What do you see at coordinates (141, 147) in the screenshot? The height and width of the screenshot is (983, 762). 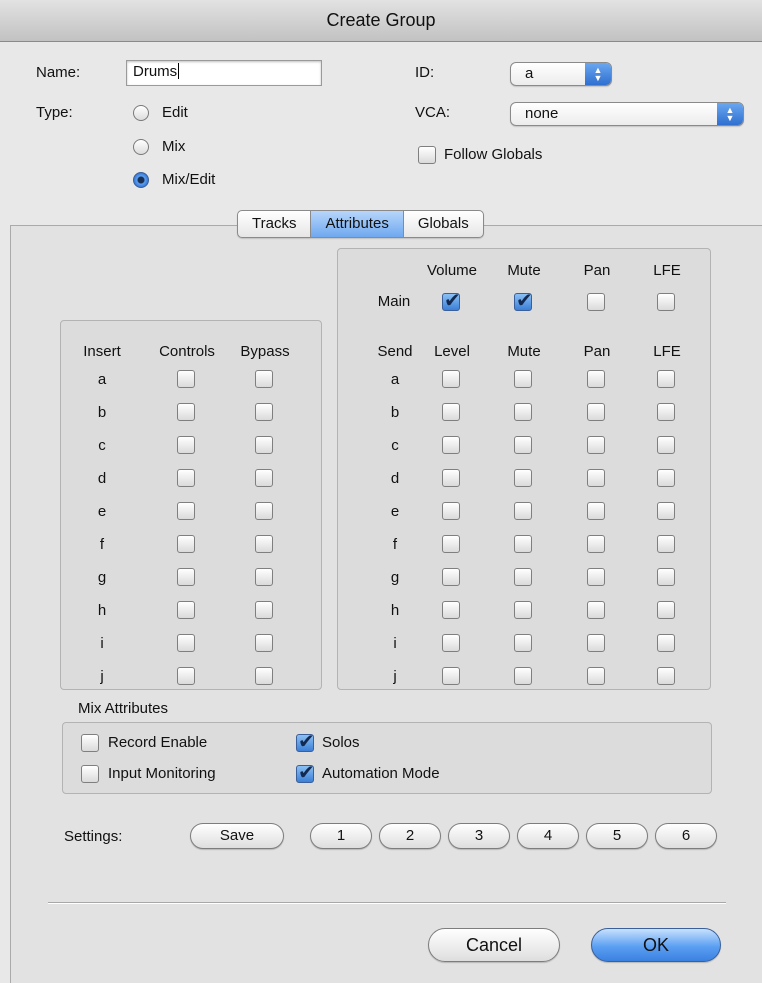 I see `type-mix-radio` at bounding box center [141, 147].